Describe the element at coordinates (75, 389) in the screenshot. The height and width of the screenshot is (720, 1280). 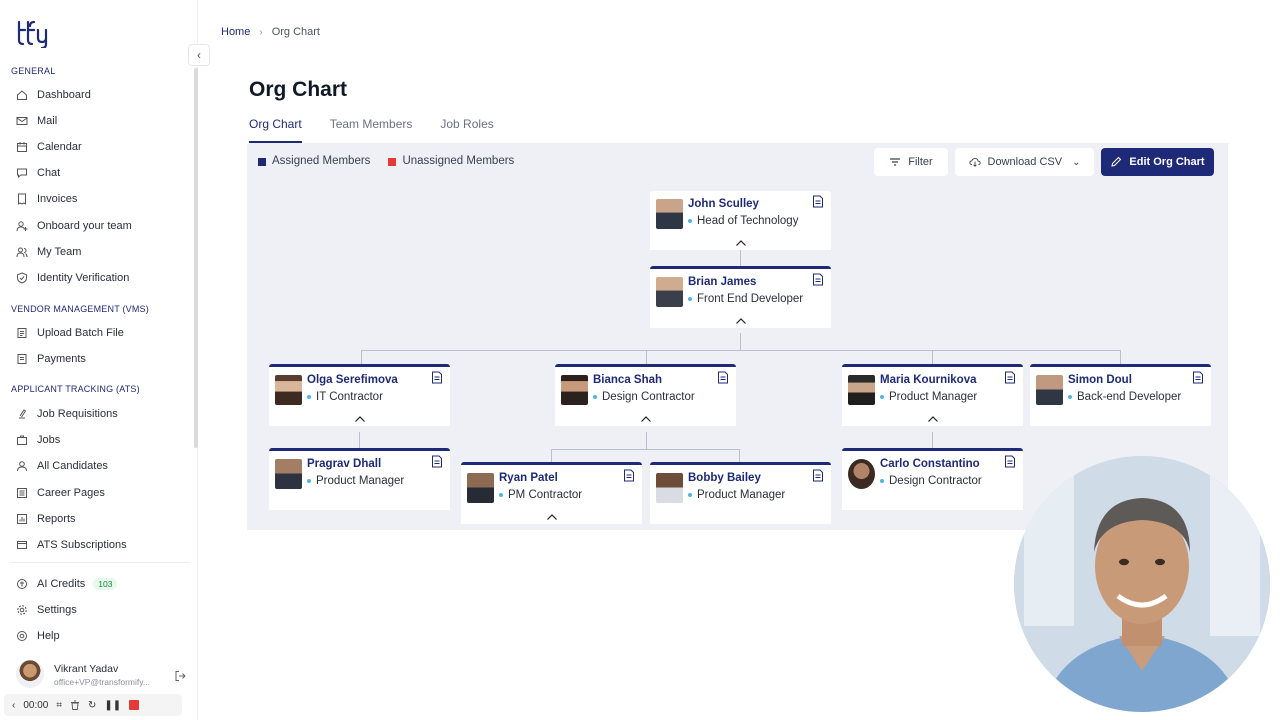
I see `section-ats: APPLICANT TRACKING (ATS)` at that location.